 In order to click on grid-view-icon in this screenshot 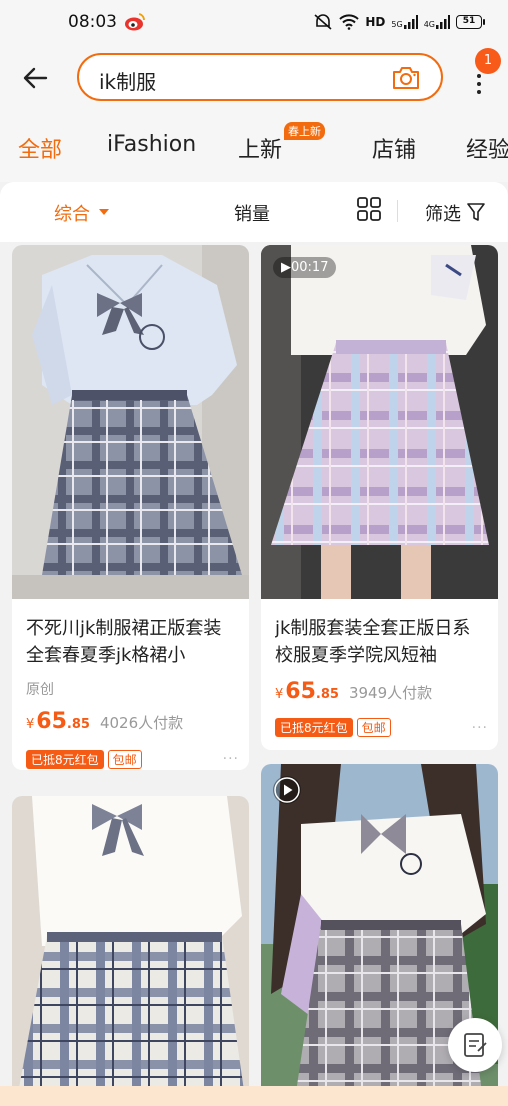, I will do `click(369, 209)`.